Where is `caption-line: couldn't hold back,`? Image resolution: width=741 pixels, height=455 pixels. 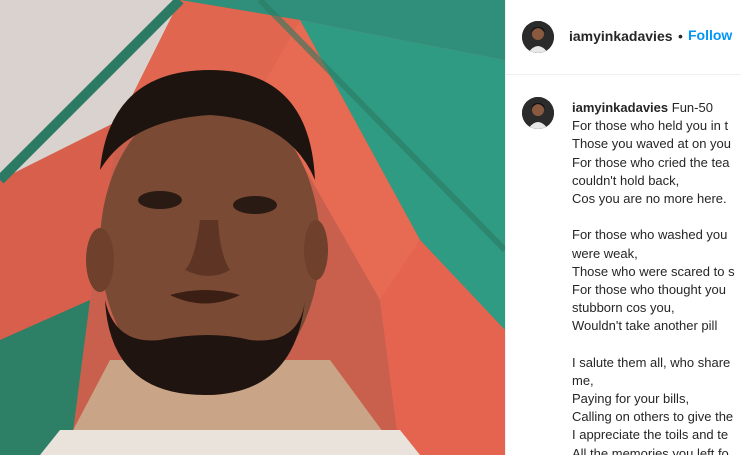
caption-line: couldn't hold back, is located at coordinates (626, 180).